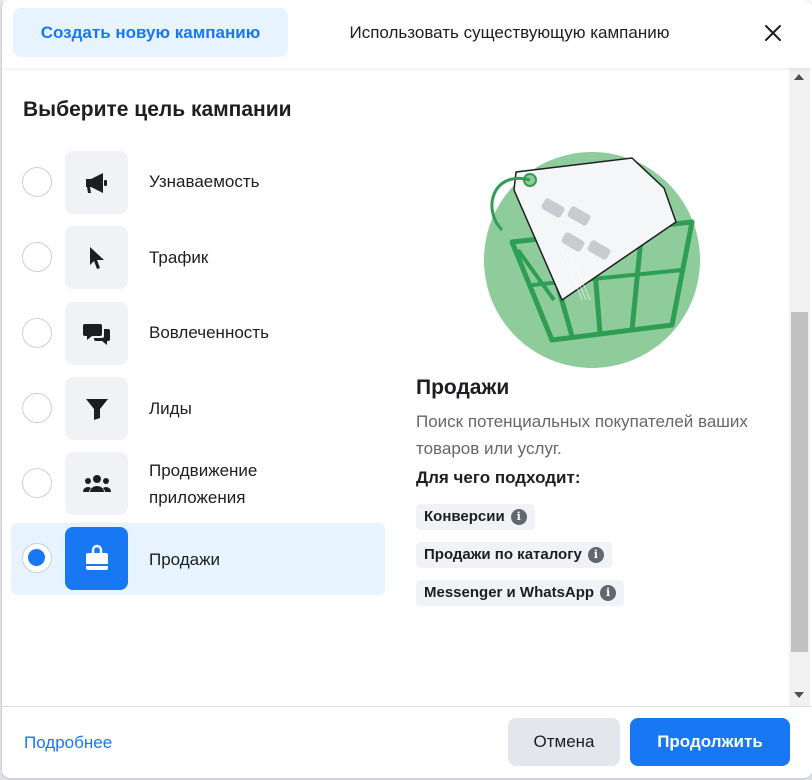  I want to click on scroll-thumb, so click(799, 482).